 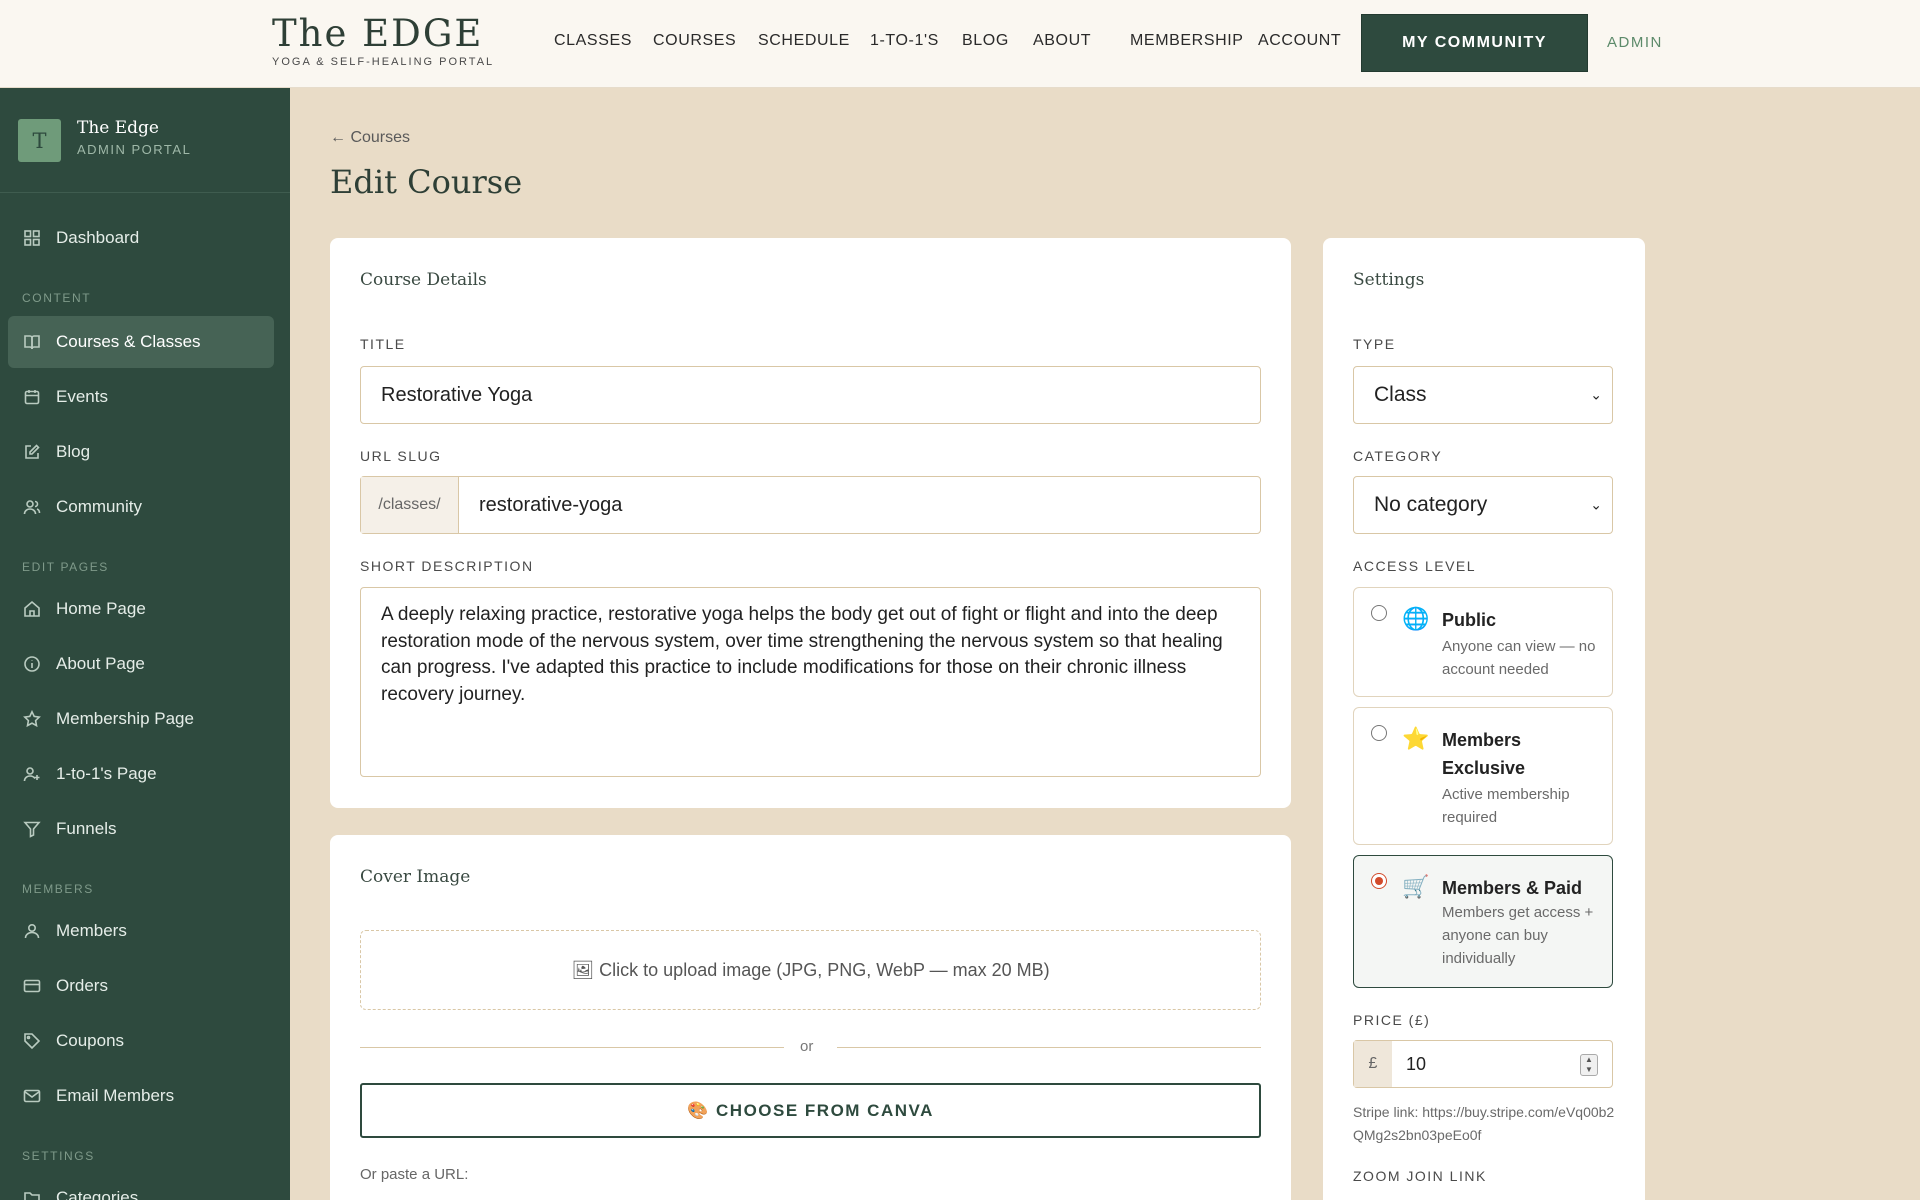 What do you see at coordinates (1187, 41) in the screenshot?
I see `nav-membership: MEMBERSHIP` at bounding box center [1187, 41].